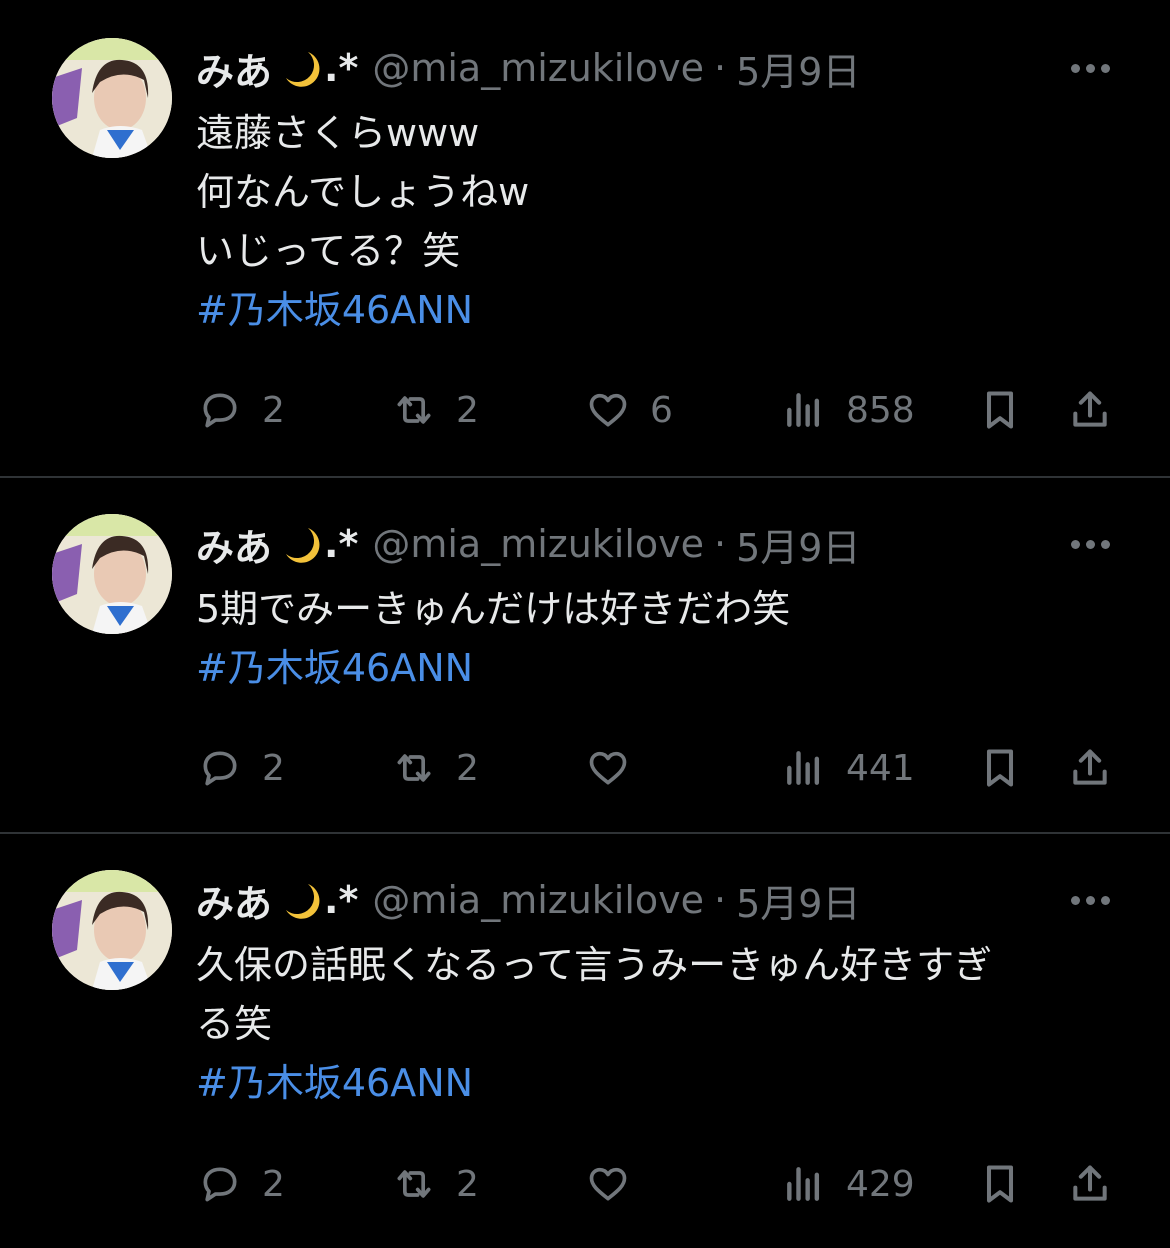  Describe the element at coordinates (585, 410) in the screenshot. I see `action-bar: 2 2 6 858` at that location.